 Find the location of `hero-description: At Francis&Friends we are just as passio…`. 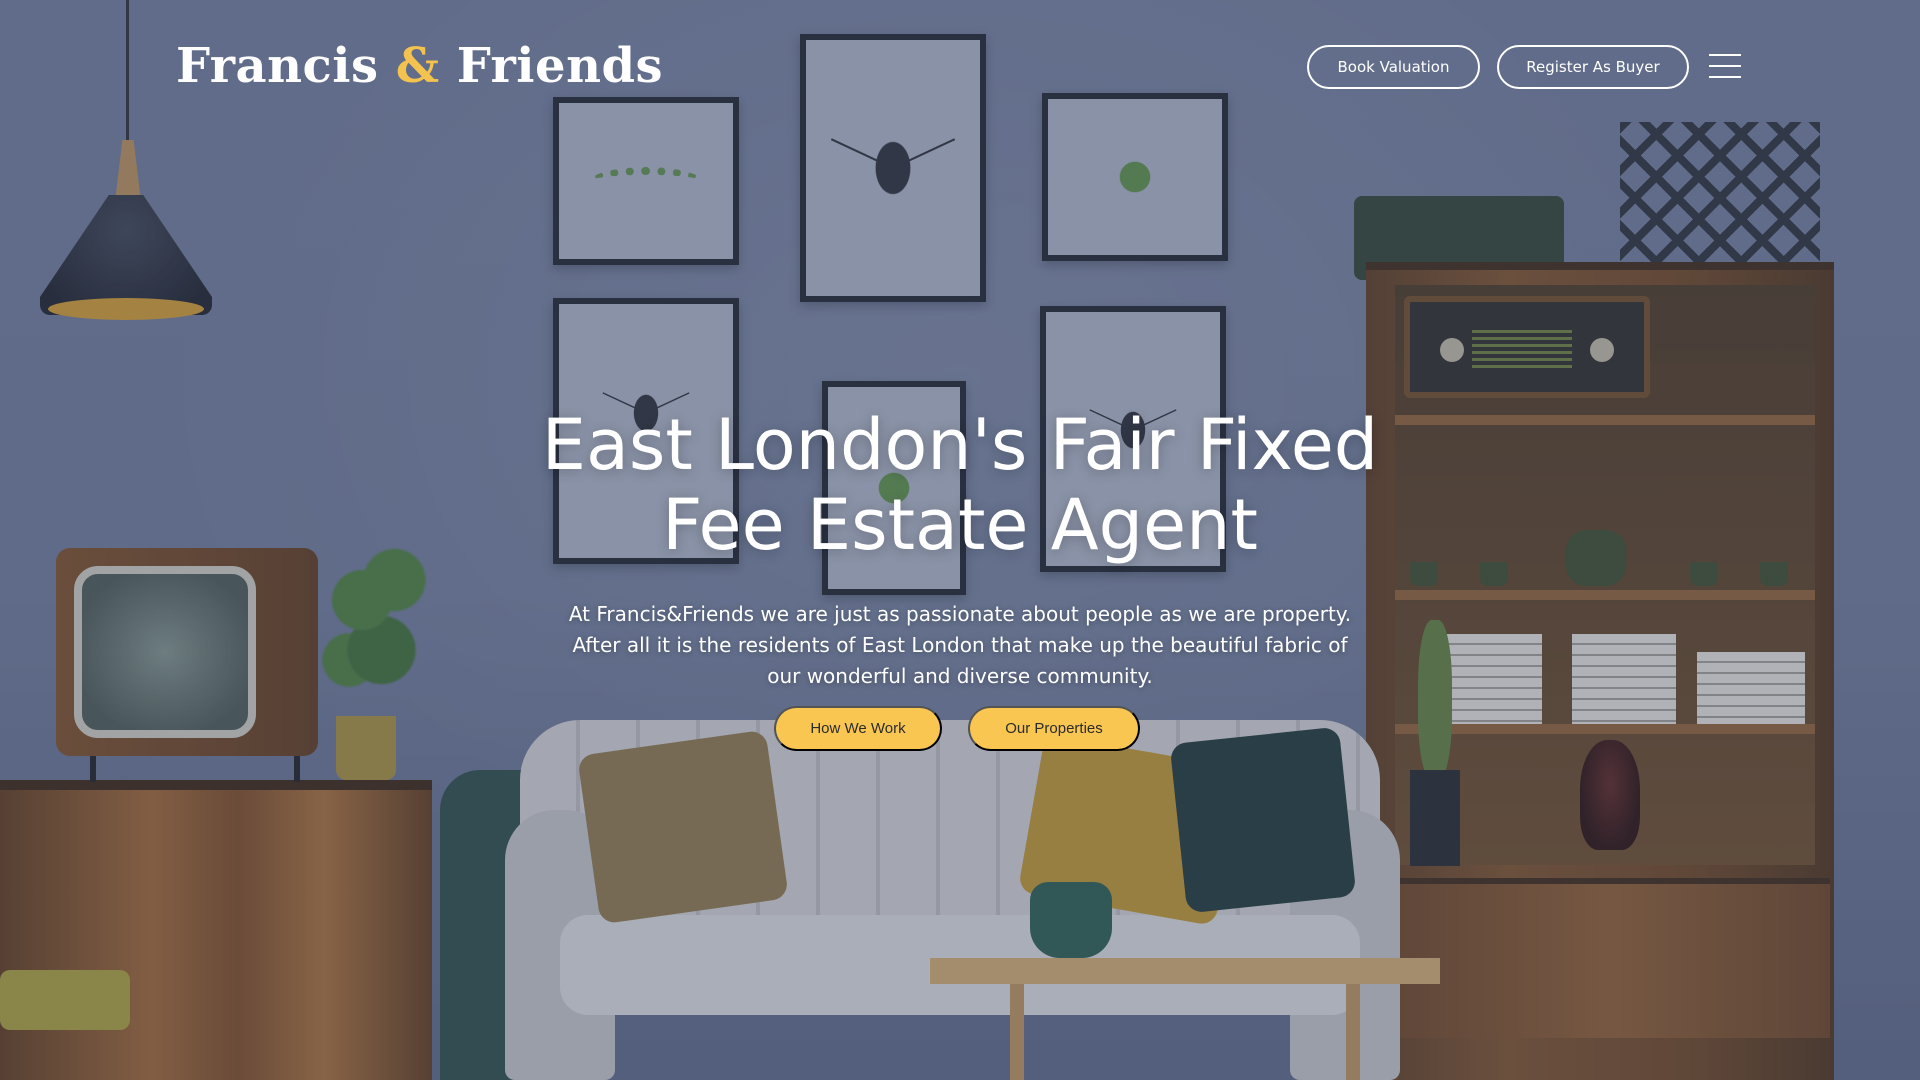

hero-description: At Francis&Friends we are just as passio… is located at coordinates (960, 645).